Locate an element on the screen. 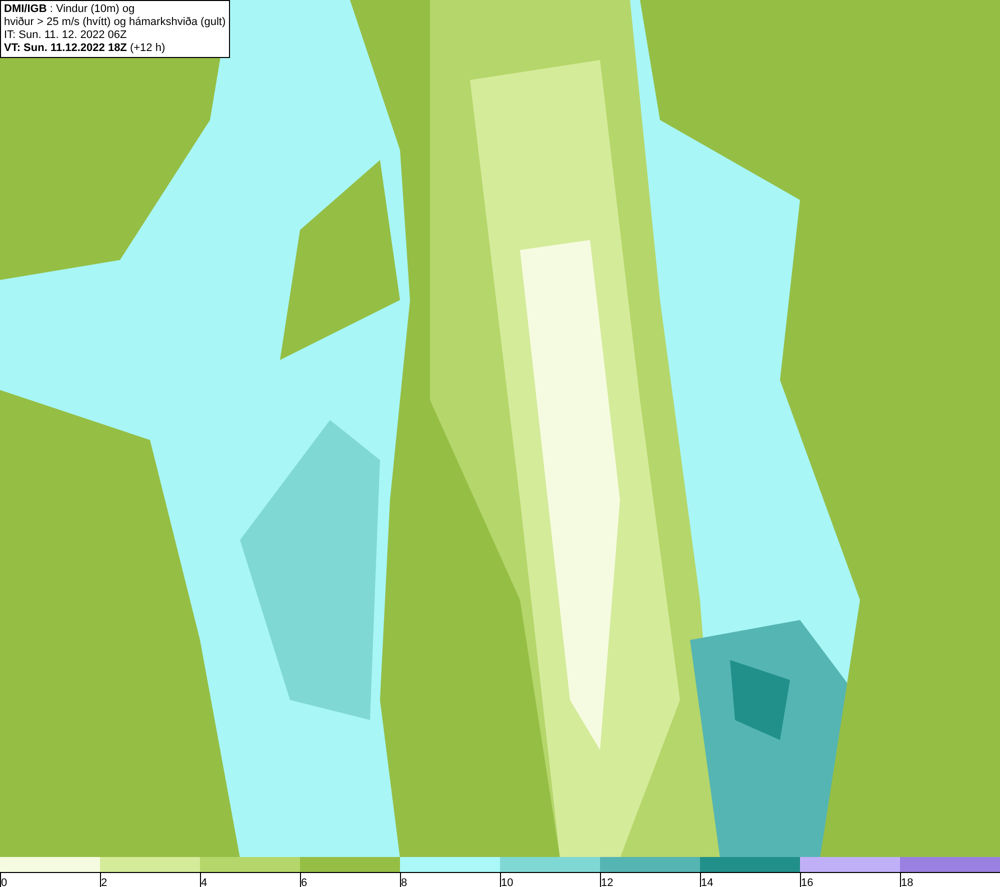  legend-label: 14 is located at coordinates (707, 882).